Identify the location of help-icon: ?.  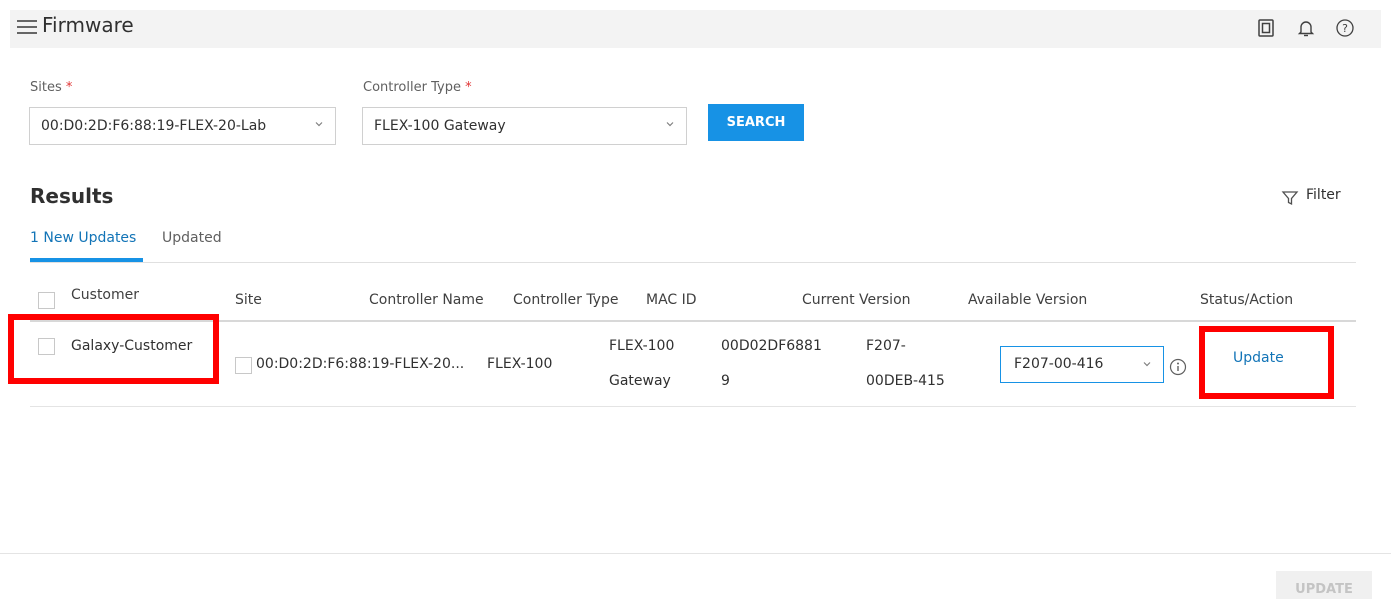
(1345, 28).